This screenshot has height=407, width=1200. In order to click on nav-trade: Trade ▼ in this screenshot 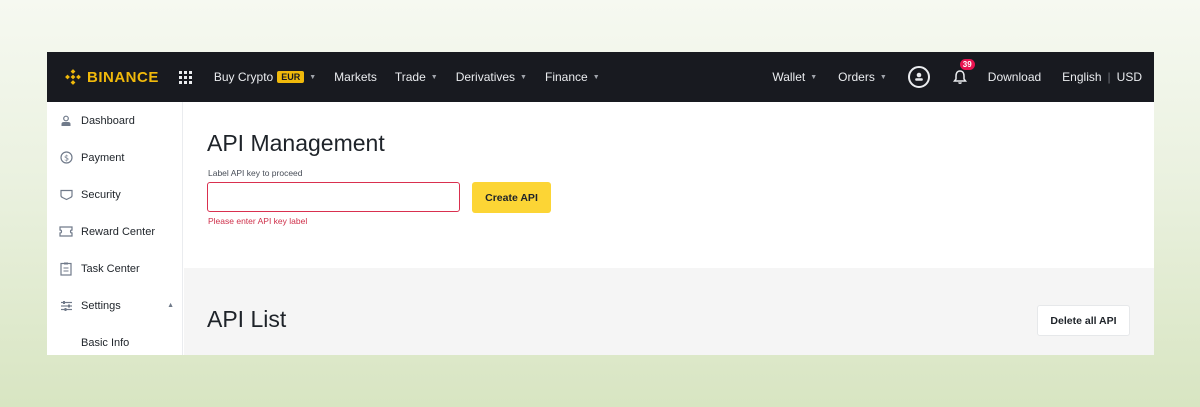, I will do `click(416, 77)`.